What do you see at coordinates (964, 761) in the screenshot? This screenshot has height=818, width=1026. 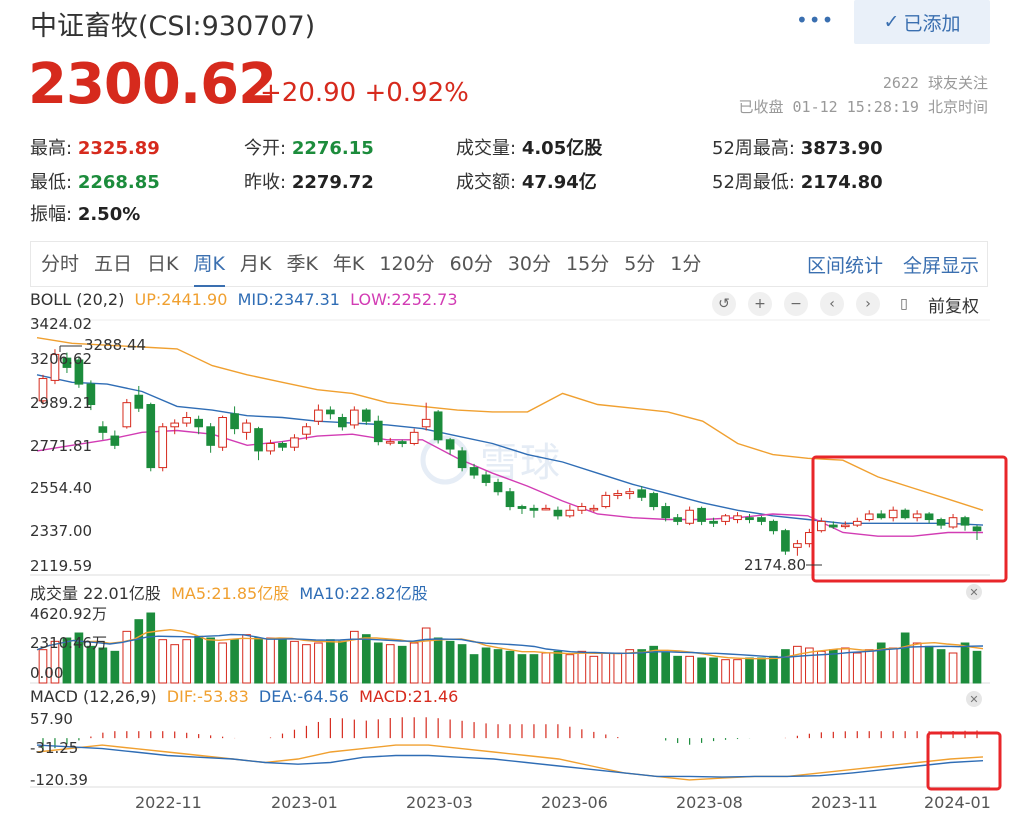 I see `highlight-box-macd` at bounding box center [964, 761].